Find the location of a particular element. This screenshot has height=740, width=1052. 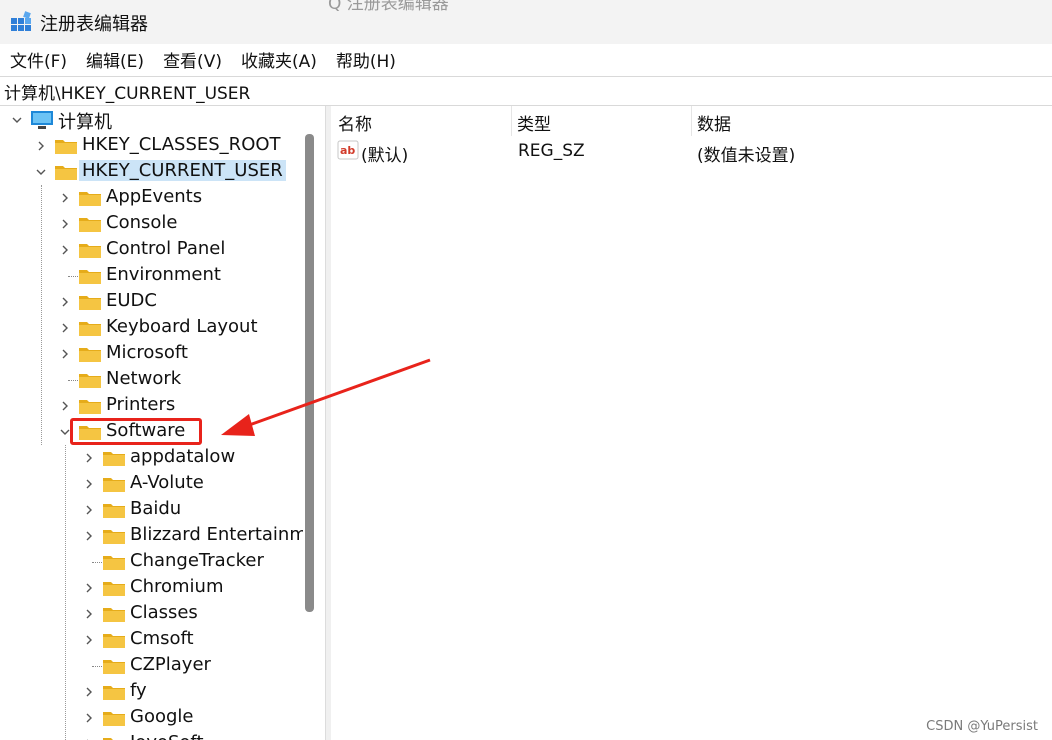

tree-item-label: Keyboard Layout is located at coordinates (182, 326).